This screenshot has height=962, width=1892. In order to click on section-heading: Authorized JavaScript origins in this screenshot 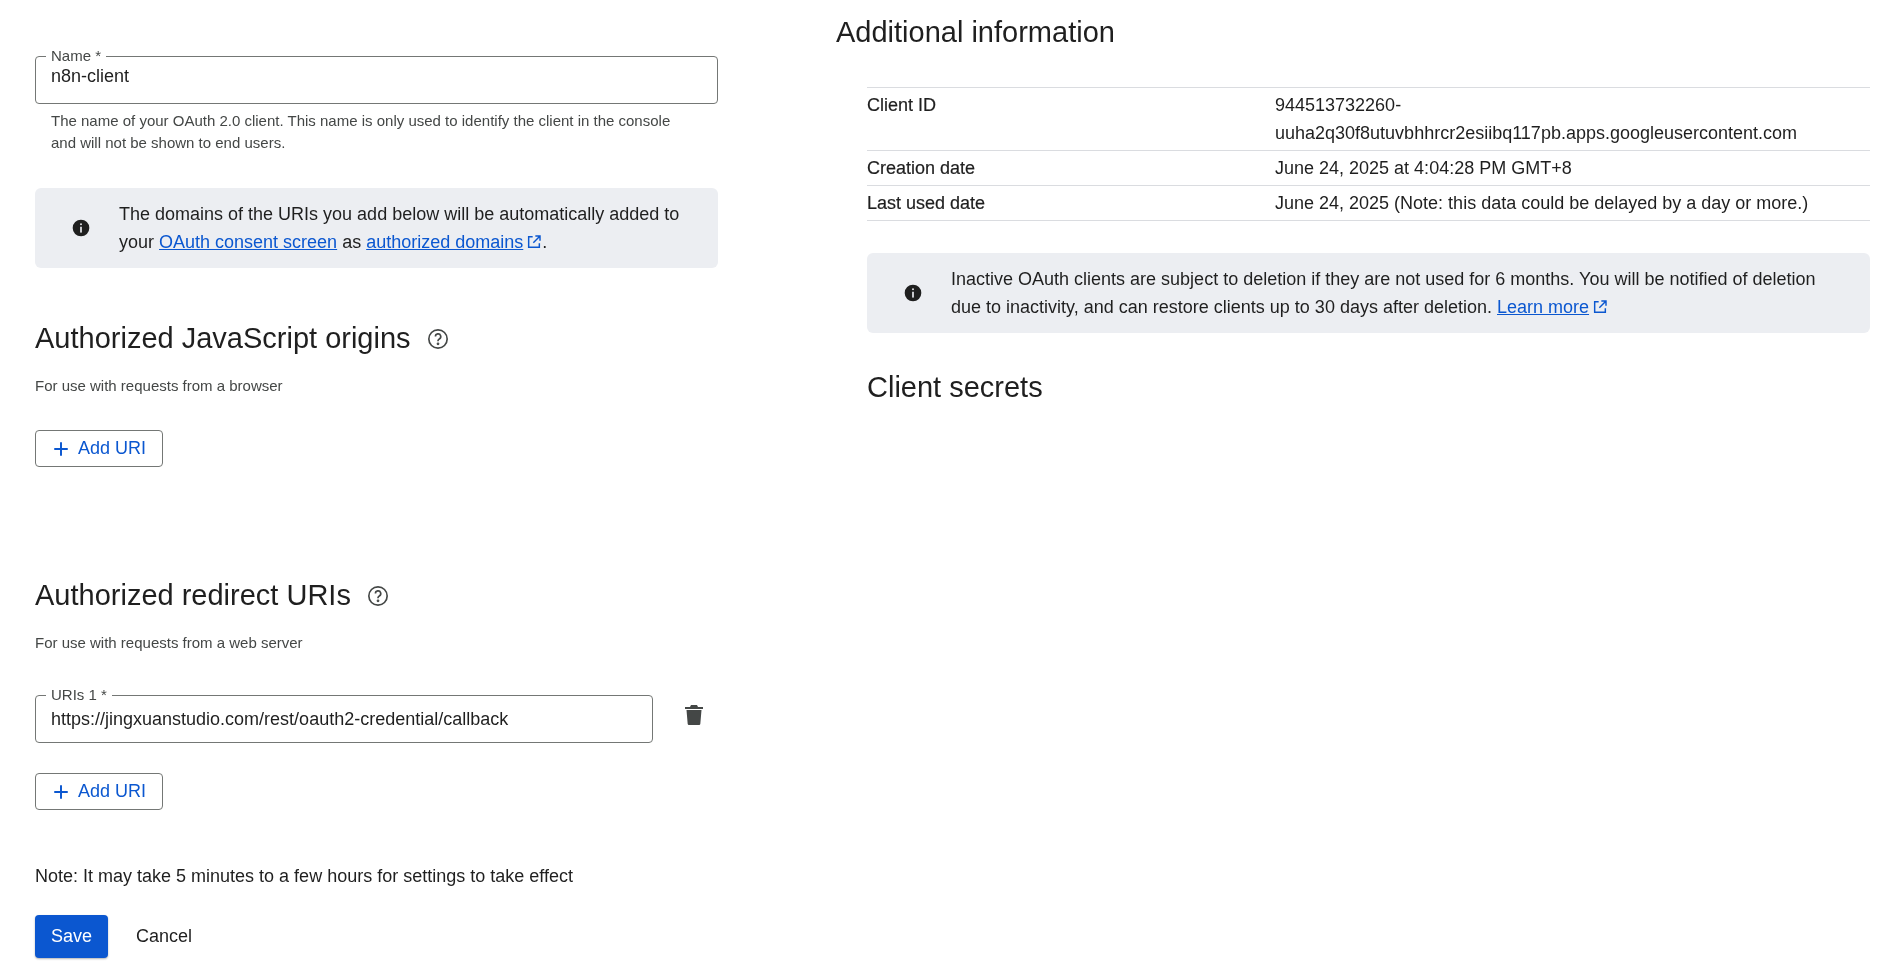, I will do `click(223, 338)`.